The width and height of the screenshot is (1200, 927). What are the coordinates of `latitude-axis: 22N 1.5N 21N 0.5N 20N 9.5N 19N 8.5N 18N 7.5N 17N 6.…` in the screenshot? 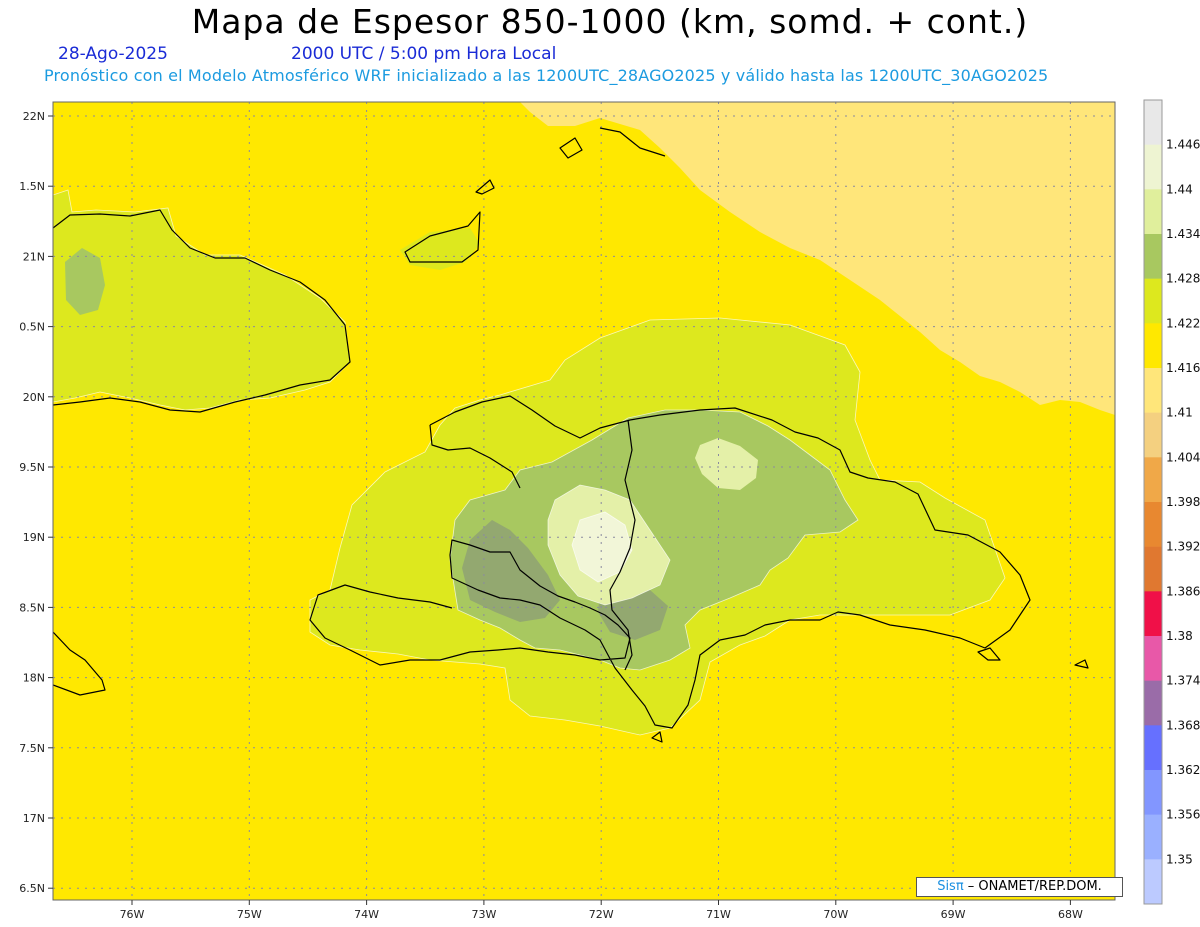 It's located at (36, 502).